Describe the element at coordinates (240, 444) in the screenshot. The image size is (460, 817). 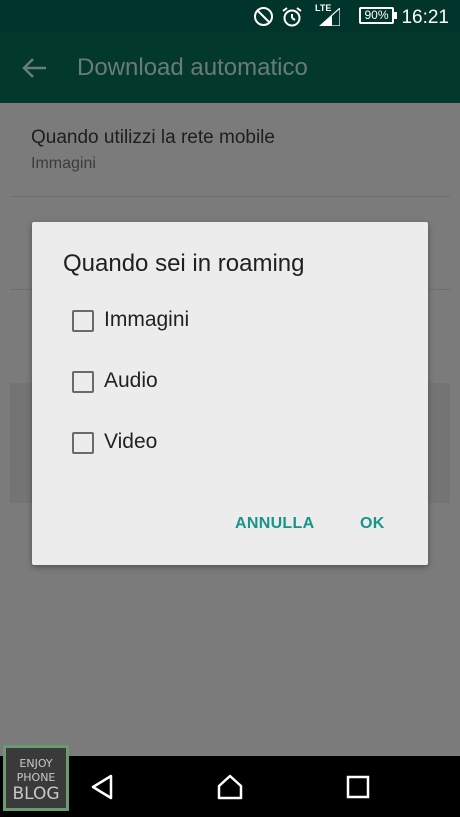
I see `option-video: Video` at that location.